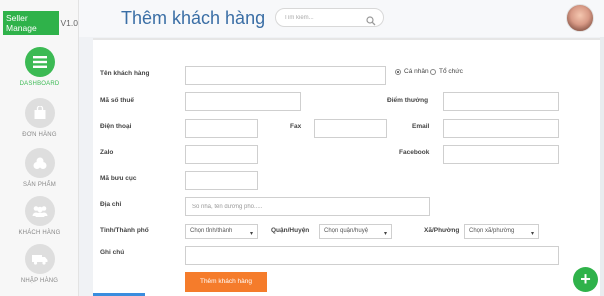  I want to click on zalo-label: Zalo, so click(107, 152).